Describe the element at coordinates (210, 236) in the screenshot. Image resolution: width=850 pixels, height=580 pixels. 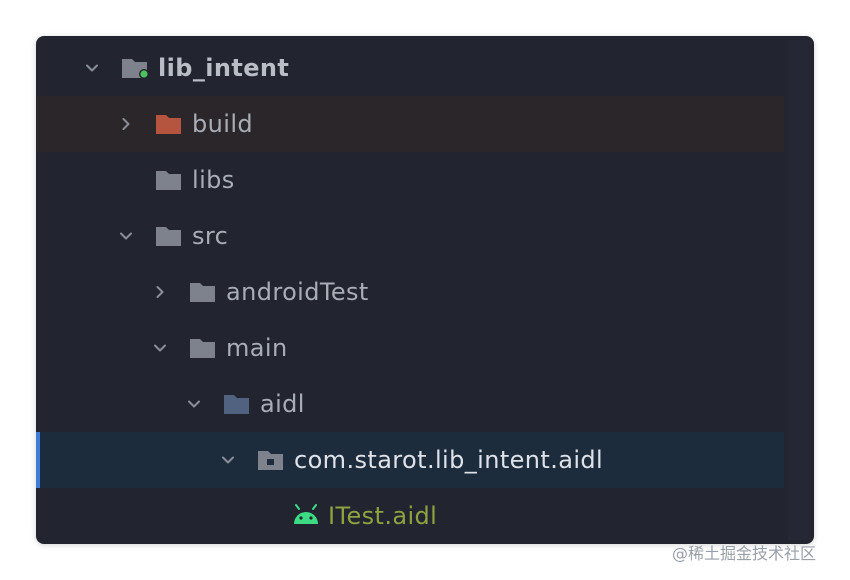
I see `tree-label-src: src` at that location.